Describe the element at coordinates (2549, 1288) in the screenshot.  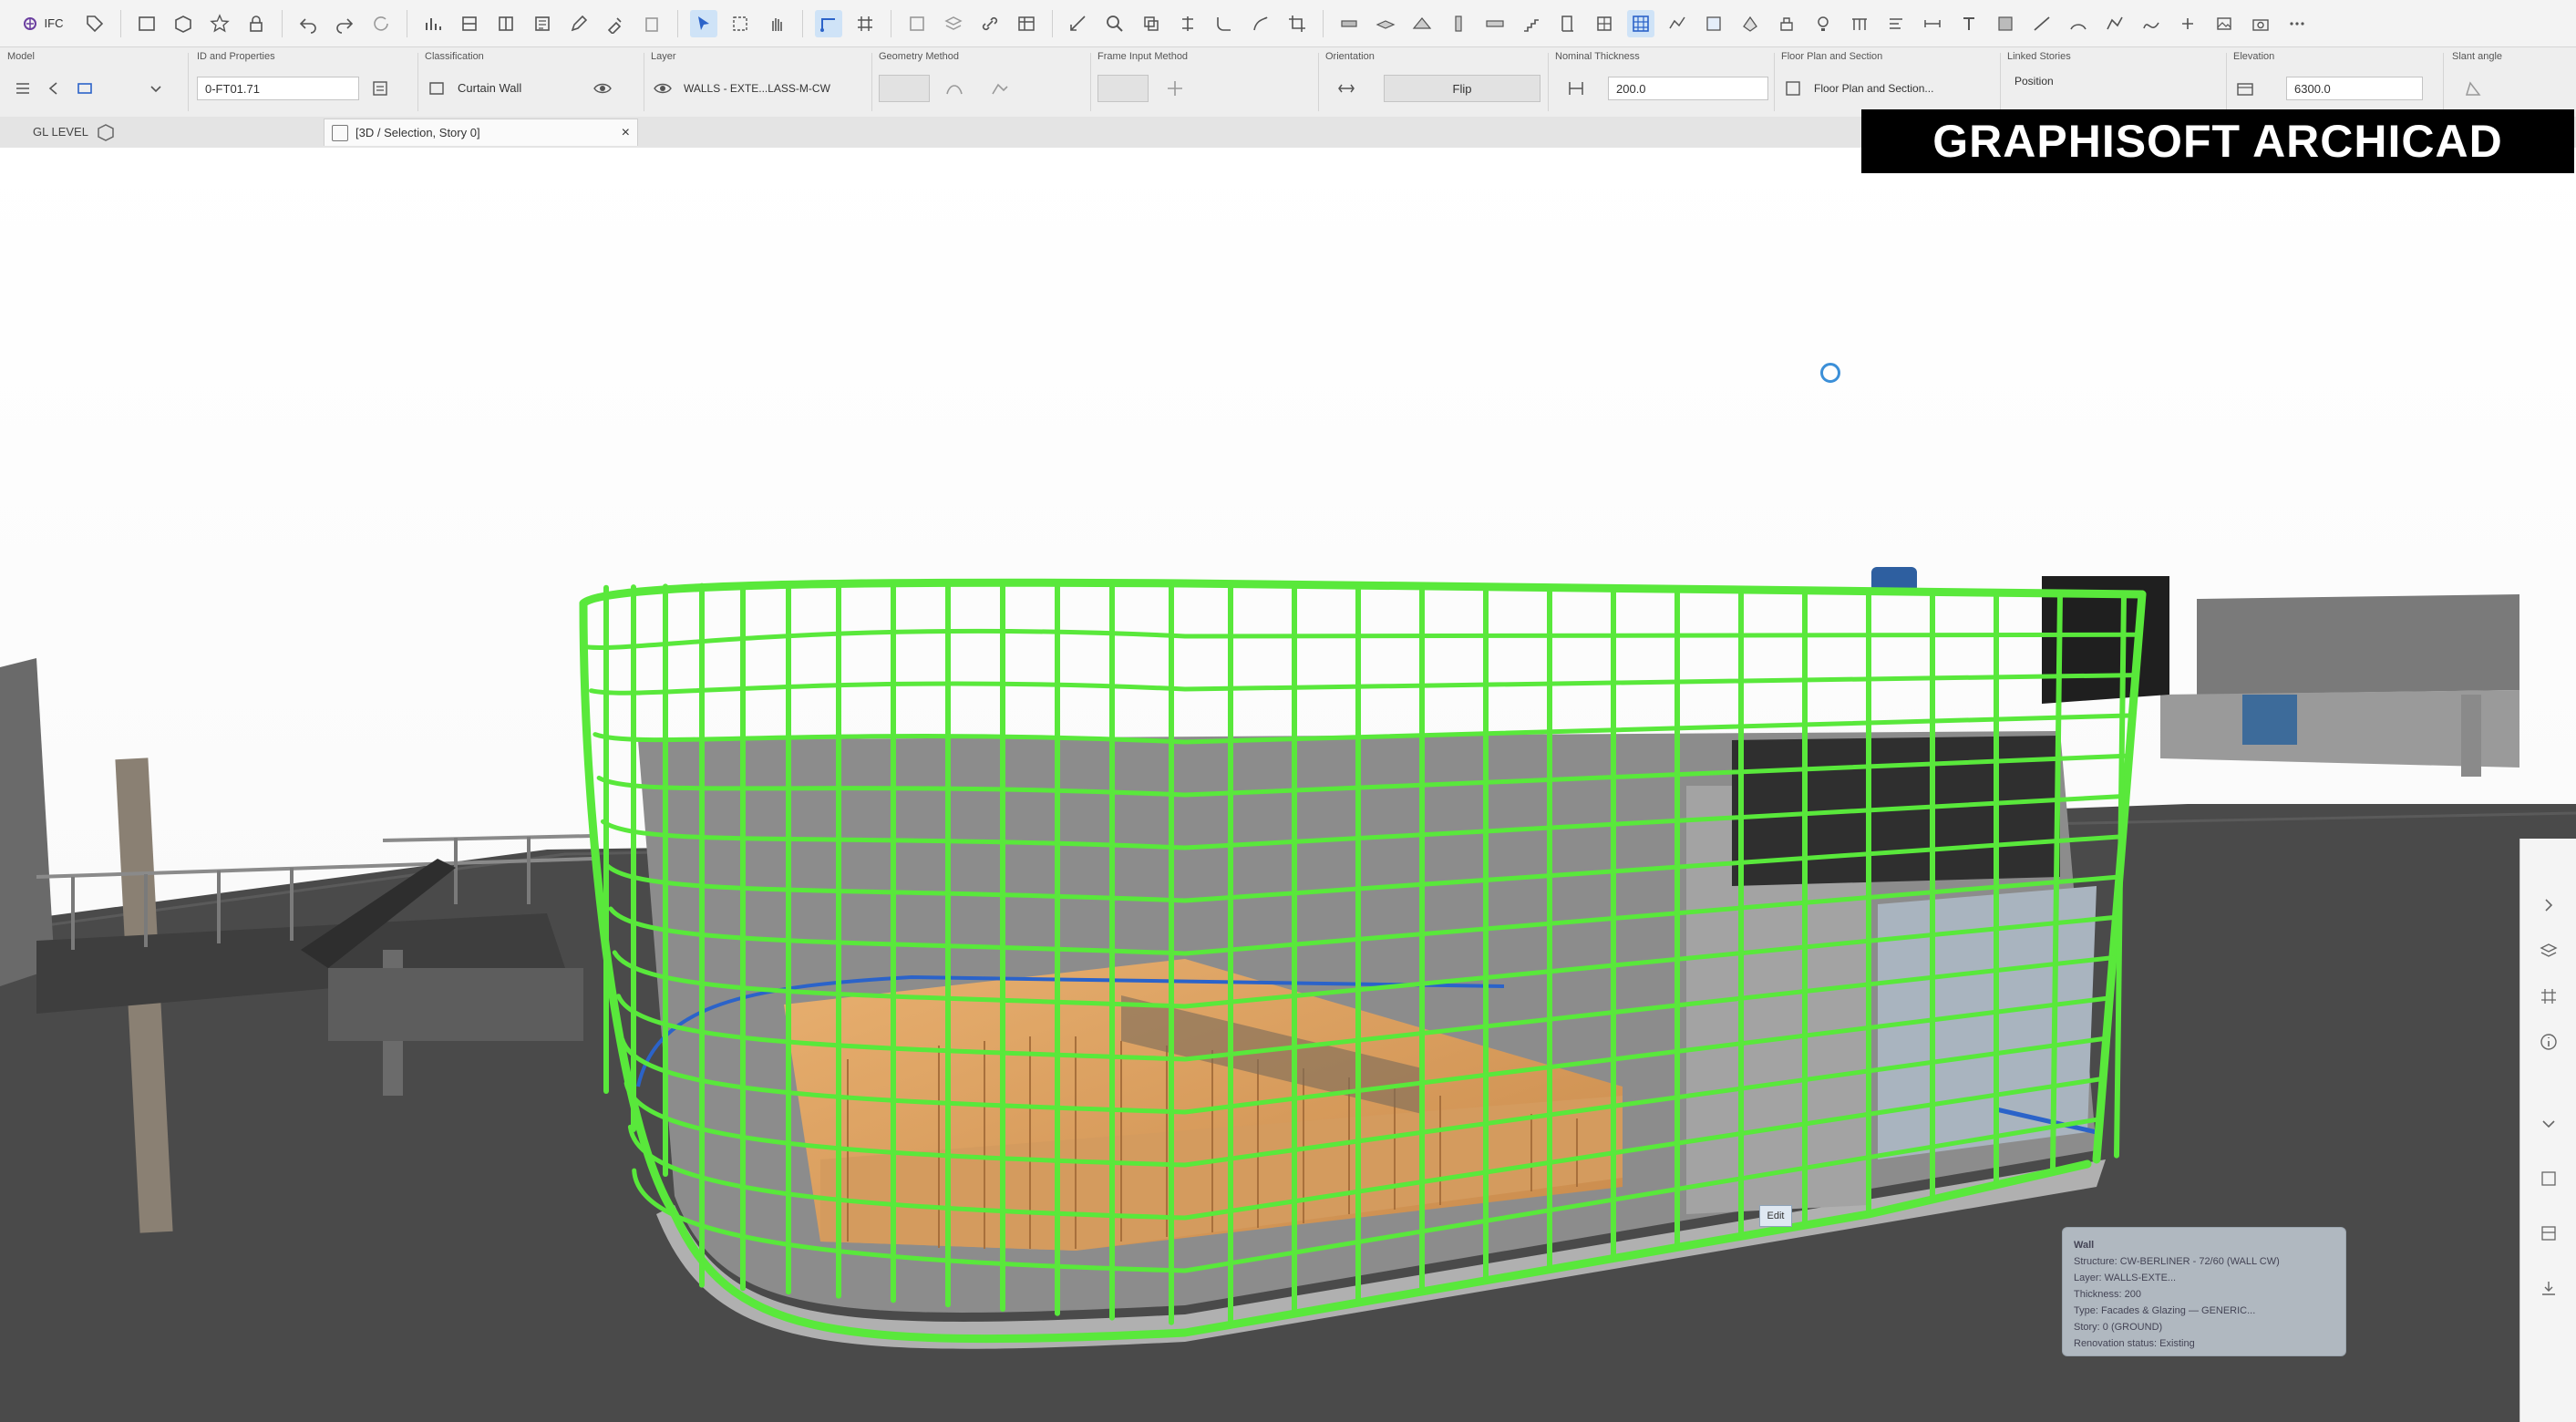
I see `palette-publisher-icon` at that location.